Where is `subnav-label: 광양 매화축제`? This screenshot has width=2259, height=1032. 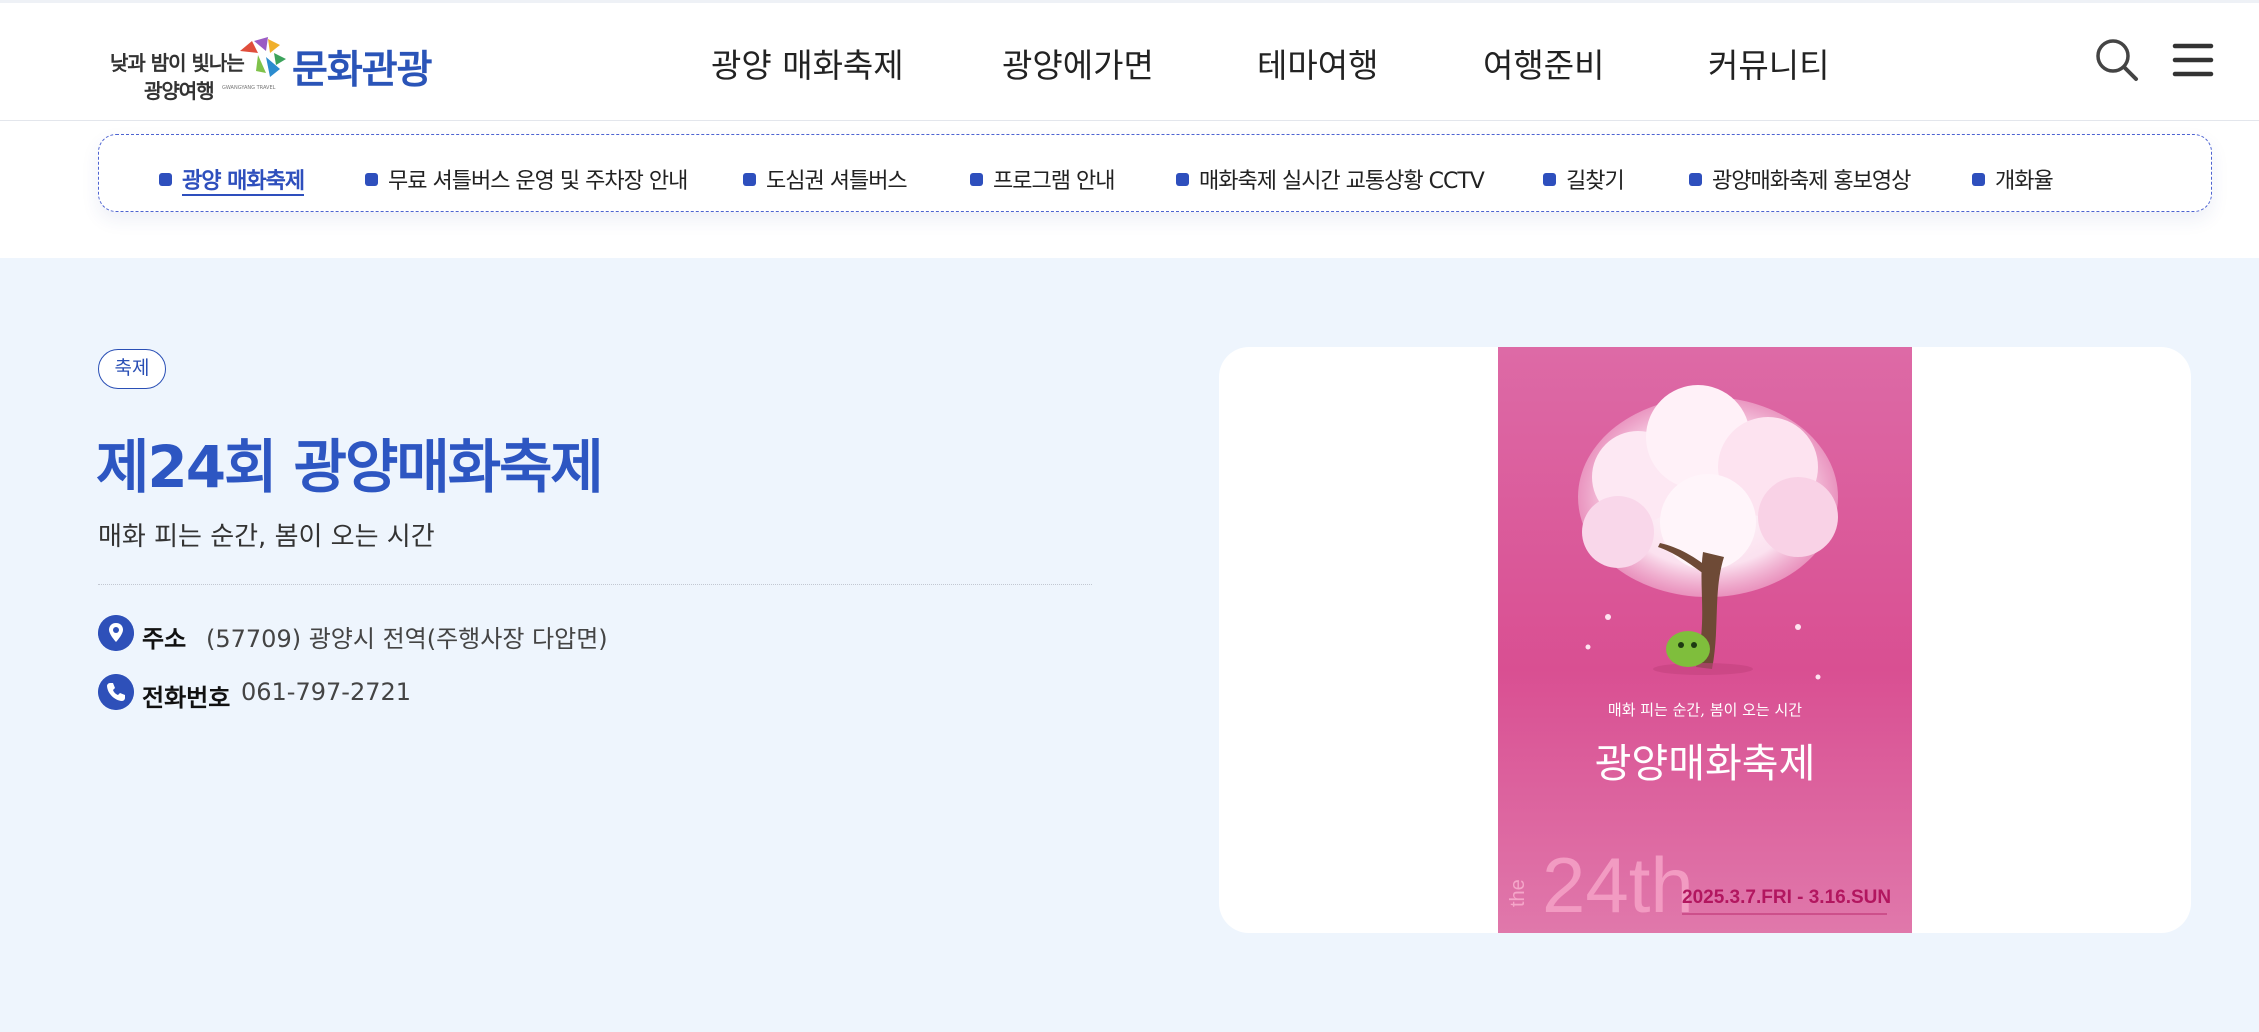
subnav-label: 광양 매화축제 is located at coordinates (243, 182).